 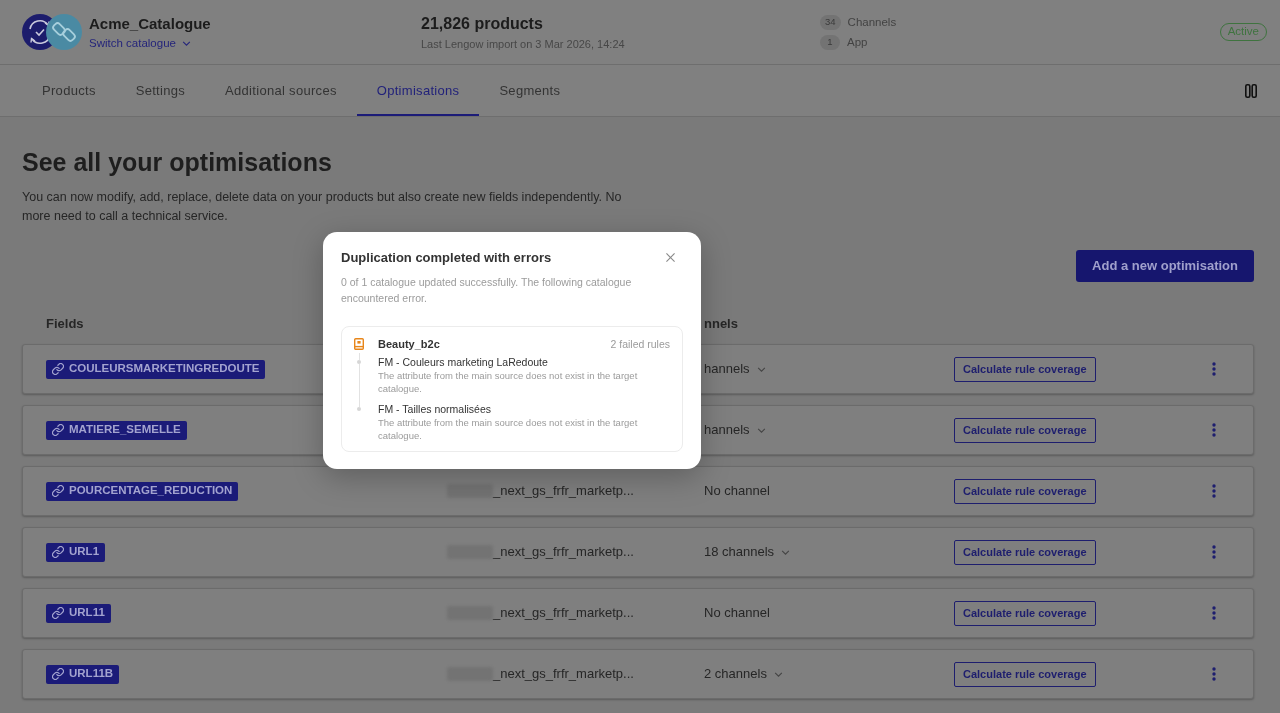 I want to click on dialog-title: Duplication completed with errors, so click(x=446, y=258).